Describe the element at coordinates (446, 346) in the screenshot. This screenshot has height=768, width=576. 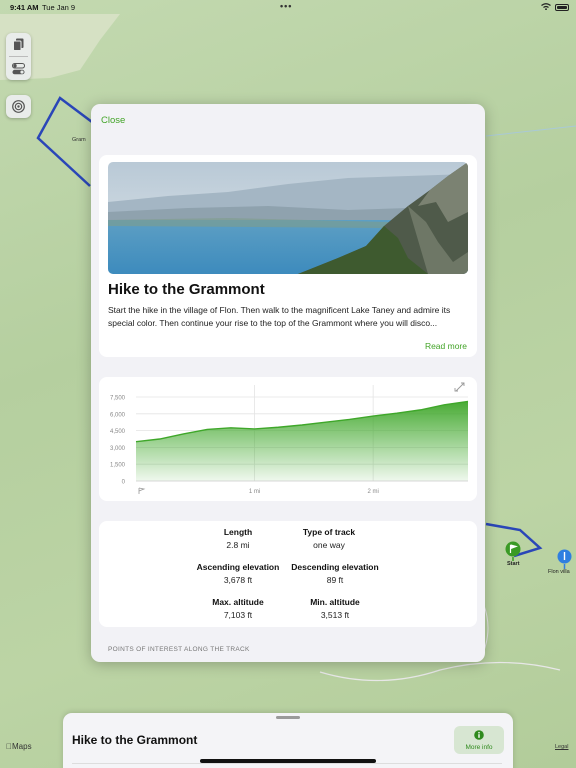
I see `read-more-link: Read more` at that location.